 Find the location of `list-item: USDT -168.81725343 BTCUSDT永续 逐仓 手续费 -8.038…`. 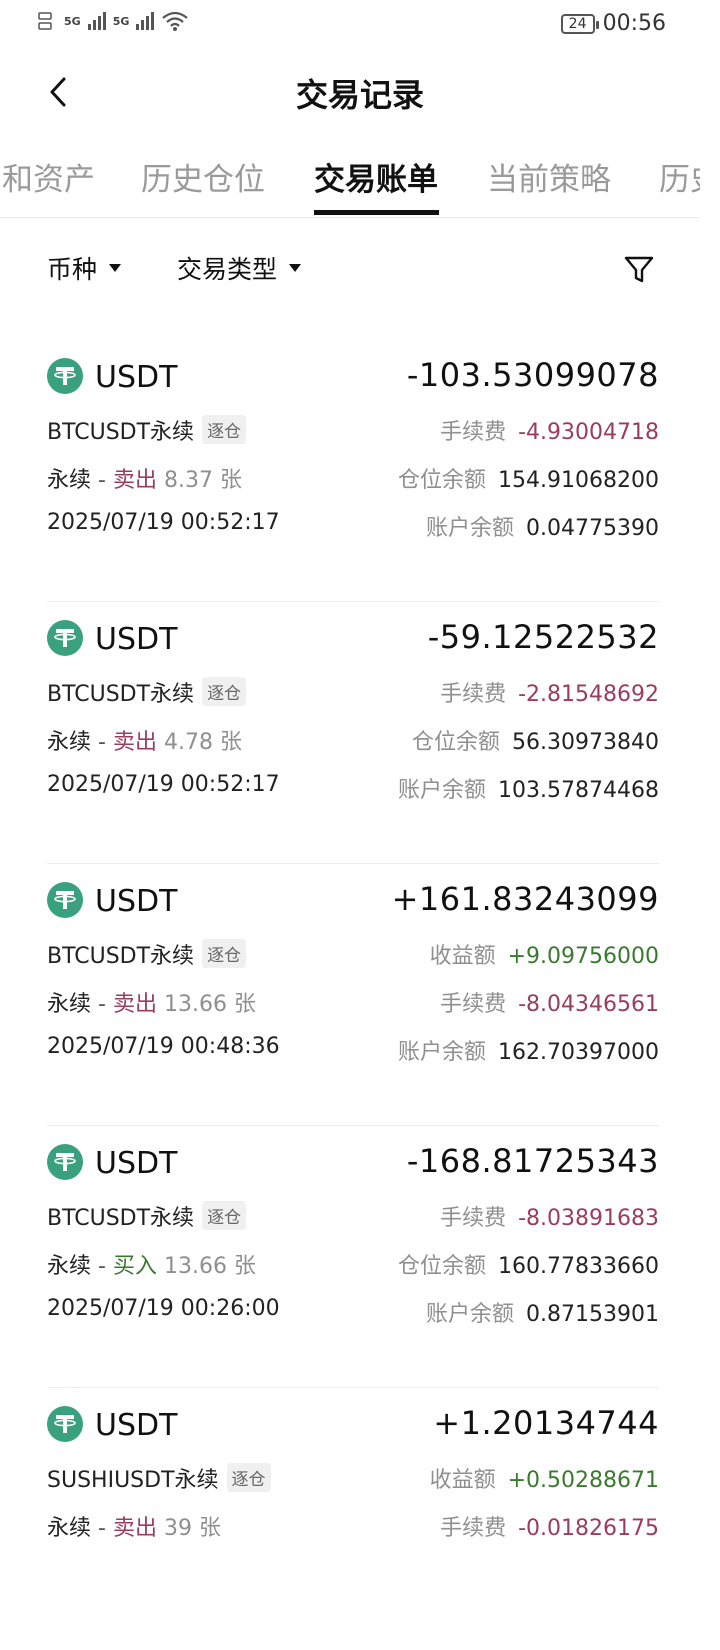

list-item: USDT -168.81725343 BTCUSDT永续 逐仓 手续费 -8.038… is located at coordinates (353, 1257).